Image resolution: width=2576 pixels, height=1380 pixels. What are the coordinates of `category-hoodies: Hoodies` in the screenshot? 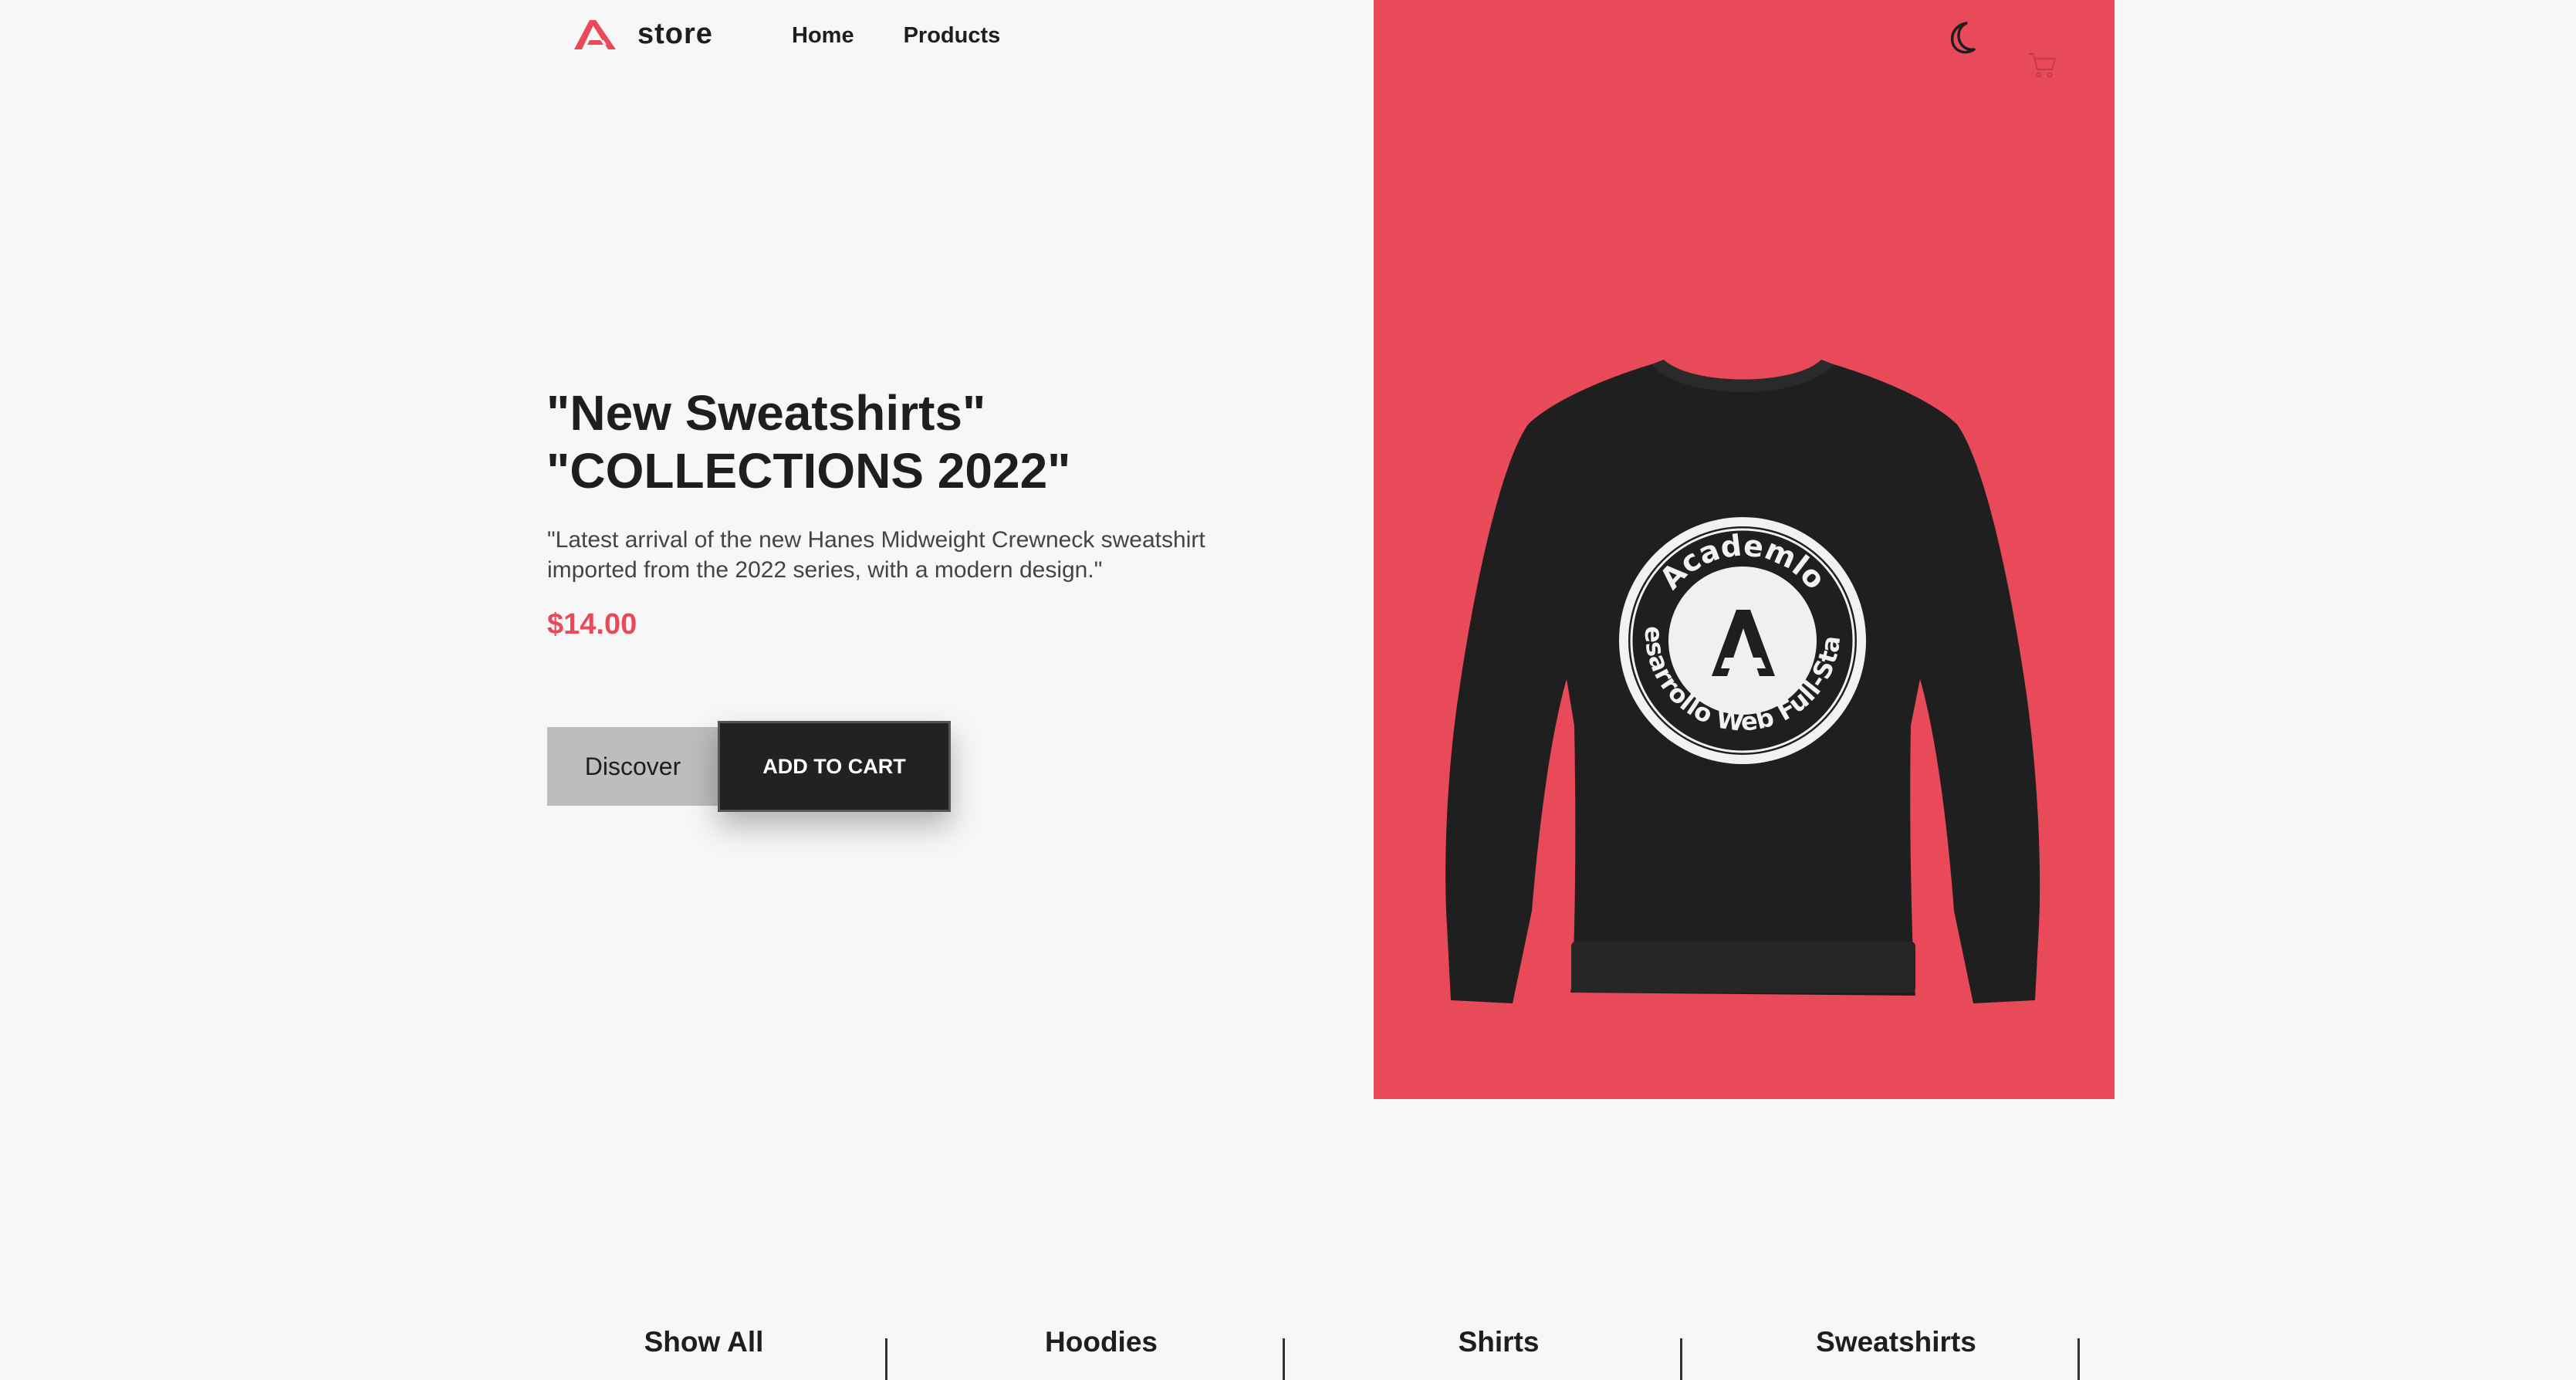 It's located at (1101, 1342).